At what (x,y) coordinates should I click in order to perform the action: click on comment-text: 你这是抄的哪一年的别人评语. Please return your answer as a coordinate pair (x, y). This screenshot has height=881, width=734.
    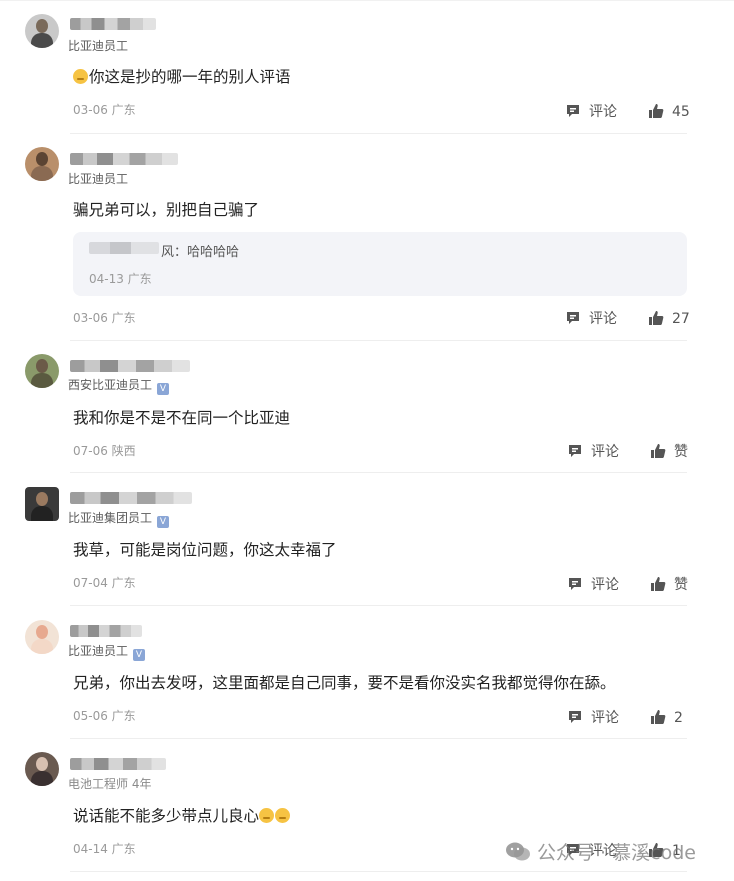
    Looking at the image, I should click on (182, 77).